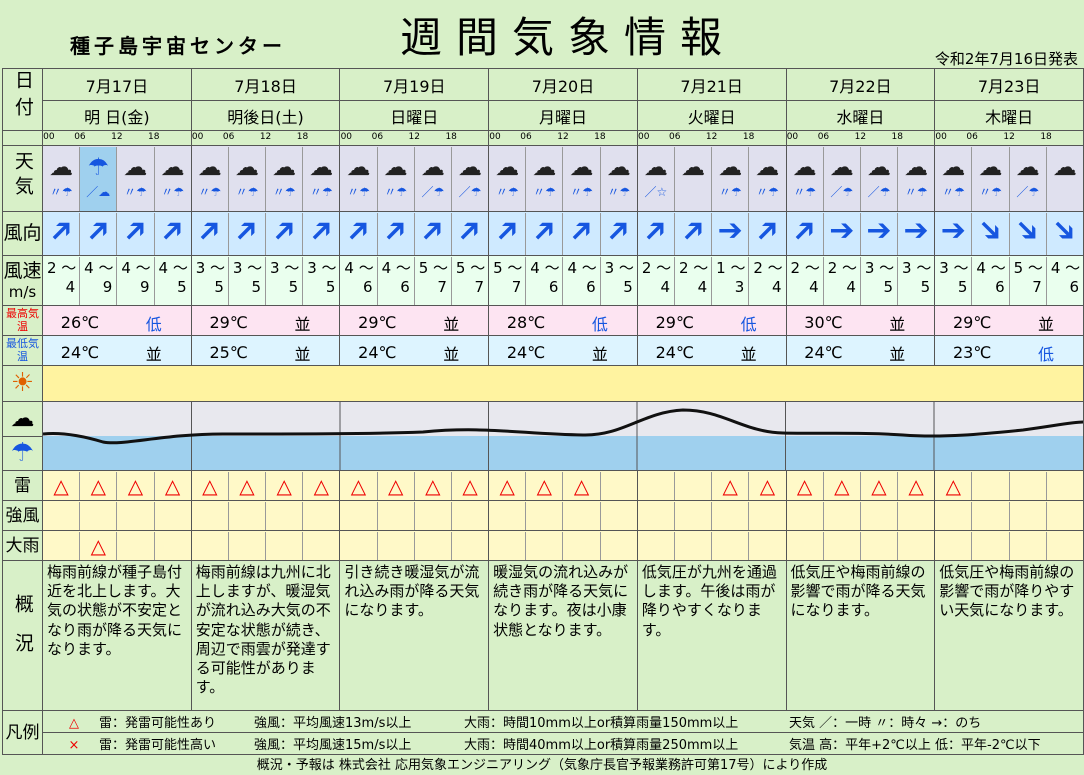 This screenshot has height=775, width=1084. What do you see at coordinates (711, 635) in the screenshot?
I see `day-summary: 低気圧が九州を通過します。午後は雨が降りやすくなります。` at bounding box center [711, 635].